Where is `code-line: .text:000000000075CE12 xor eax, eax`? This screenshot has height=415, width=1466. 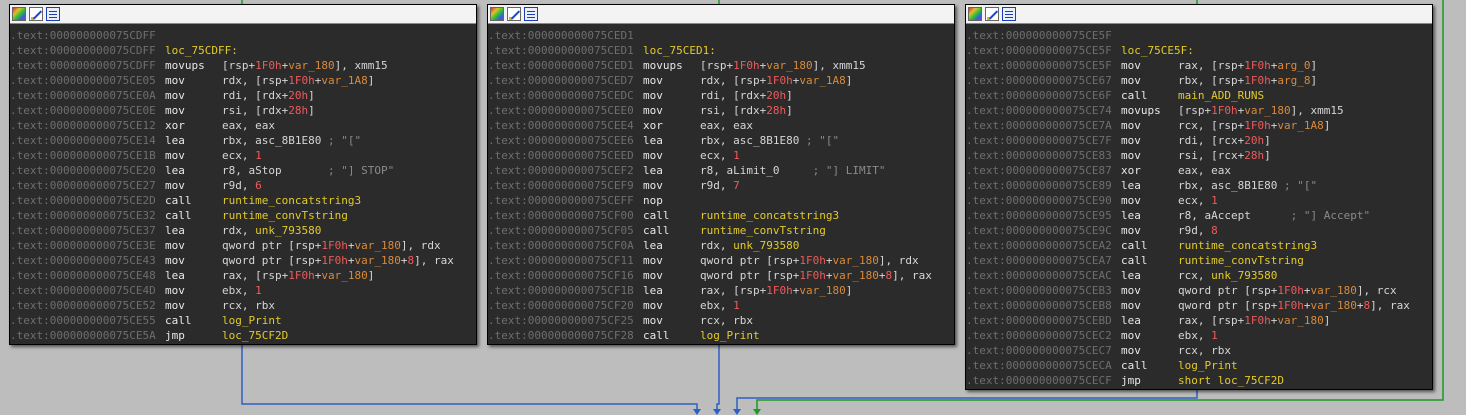 code-line: .text:000000000075CE12 xor eax, eax is located at coordinates (243, 125).